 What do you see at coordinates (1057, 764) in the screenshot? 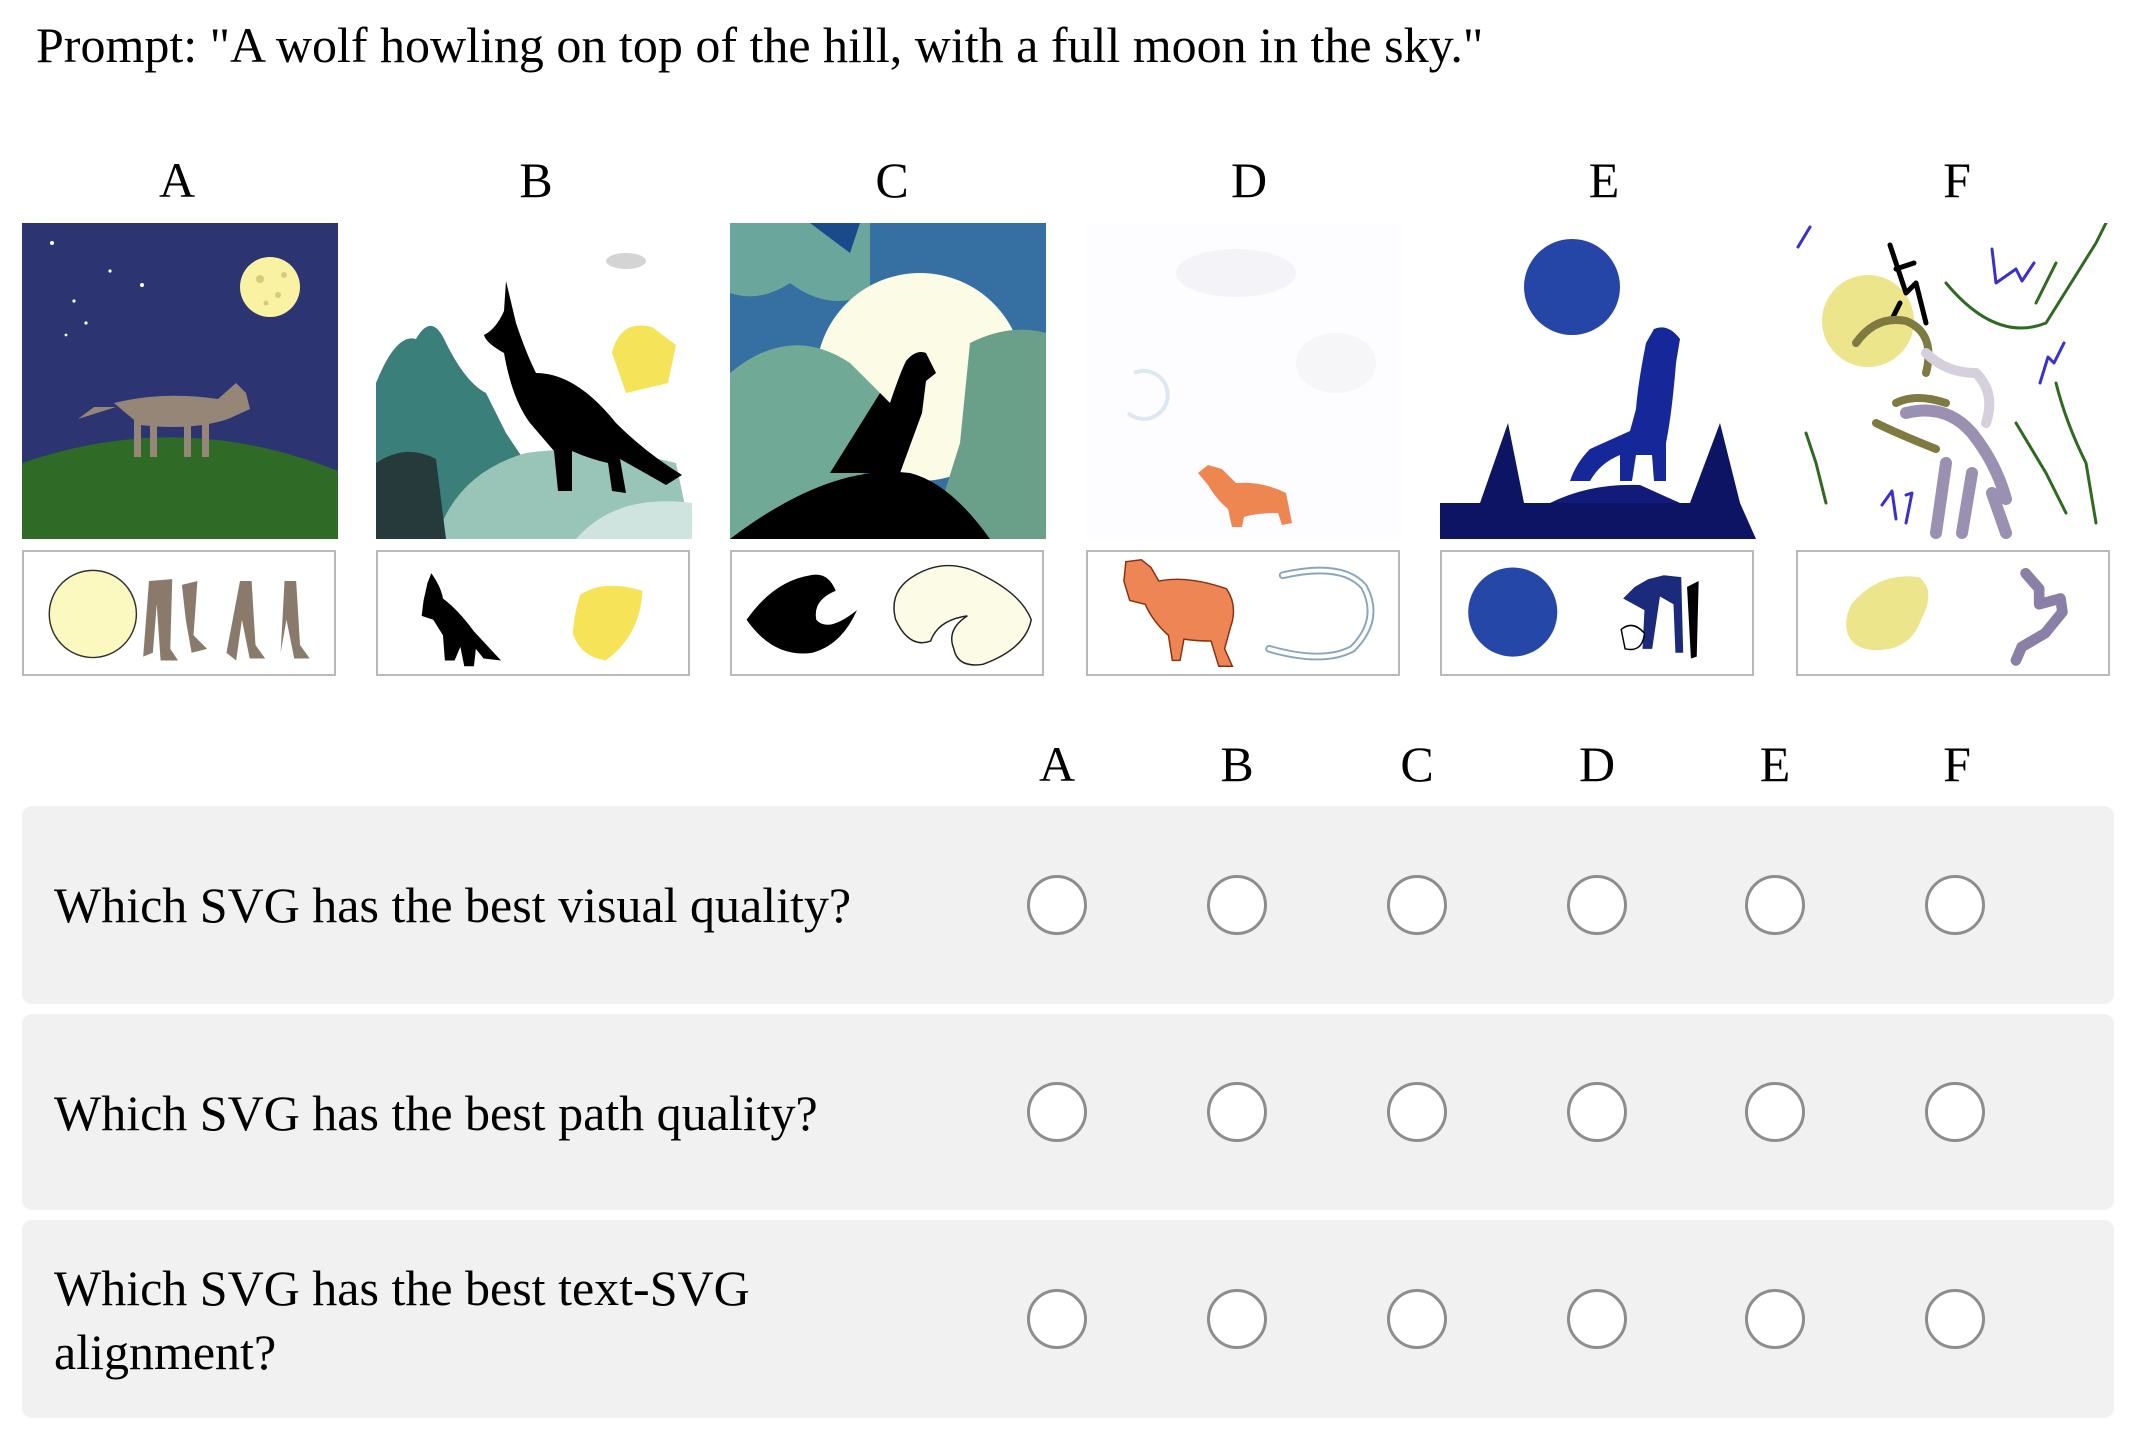
I see `option-header-a: A` at bounding box center [1057, 764].